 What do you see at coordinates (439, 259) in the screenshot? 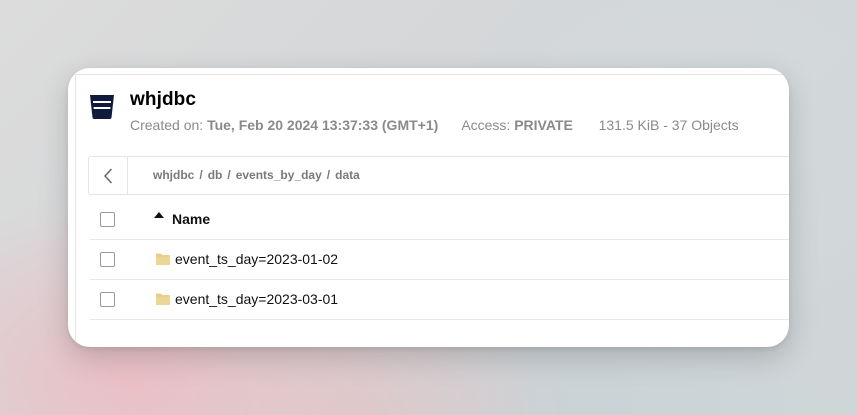
I see `table-row: event_ts_day=2023-01-02` at bounding box center [439, 259].